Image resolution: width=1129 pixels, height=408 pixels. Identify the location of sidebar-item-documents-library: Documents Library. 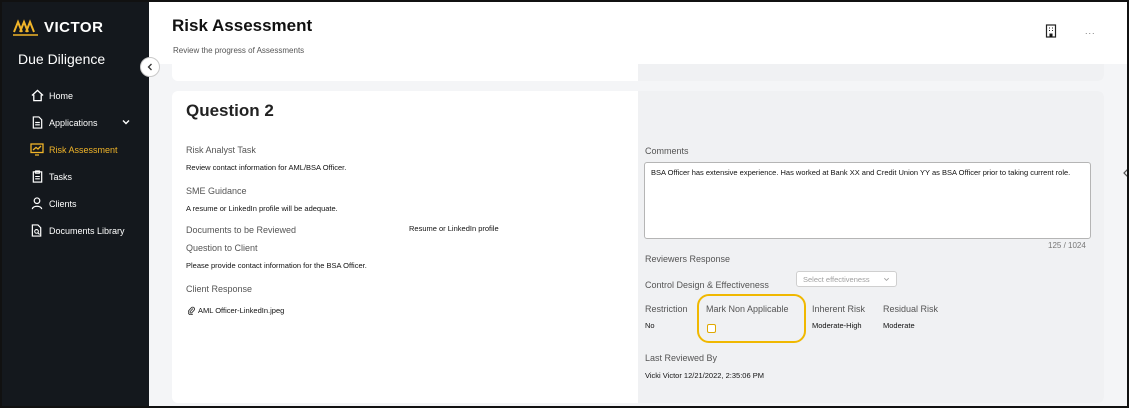
(75, 230).